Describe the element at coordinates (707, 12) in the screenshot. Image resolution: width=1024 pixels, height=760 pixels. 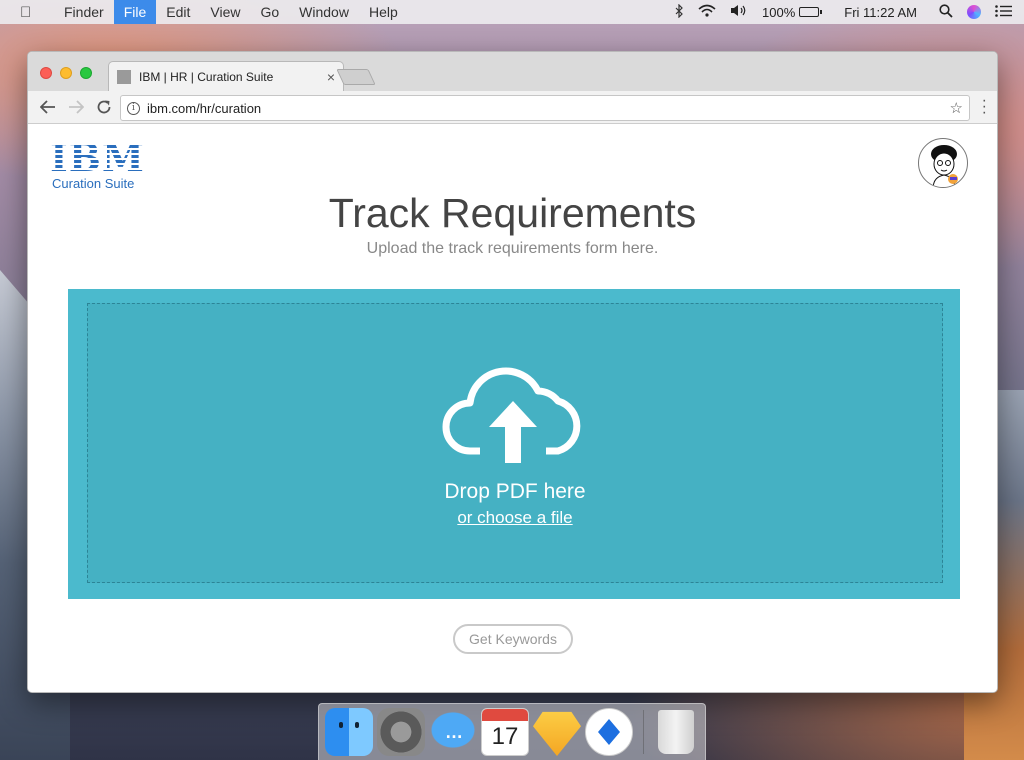
I see `wifi-icon` at that location.